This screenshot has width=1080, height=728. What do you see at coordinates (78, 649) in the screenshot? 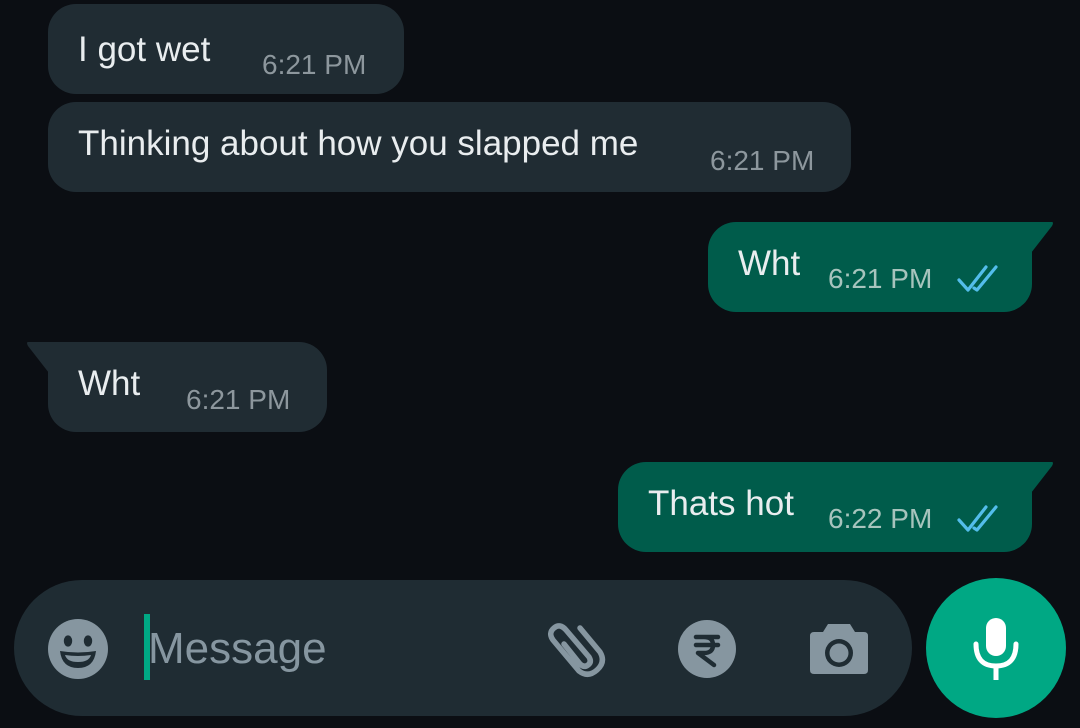
I see `emoji-icon` at bounding box center [78, 649].